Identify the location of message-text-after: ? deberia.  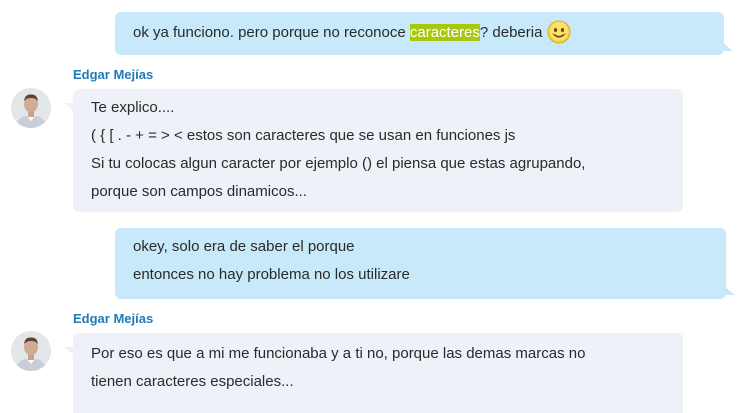
(511, 32).